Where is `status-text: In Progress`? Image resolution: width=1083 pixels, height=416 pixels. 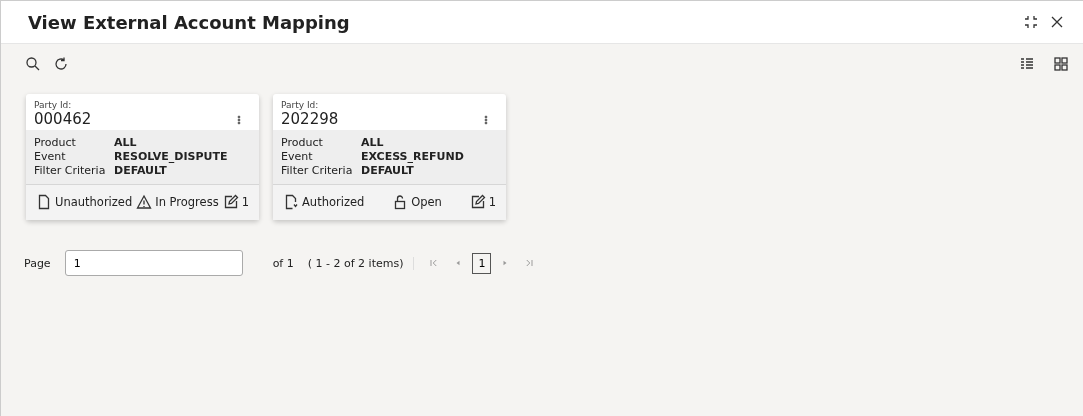 status-text: In Progress is located at coordinates (187, 202).